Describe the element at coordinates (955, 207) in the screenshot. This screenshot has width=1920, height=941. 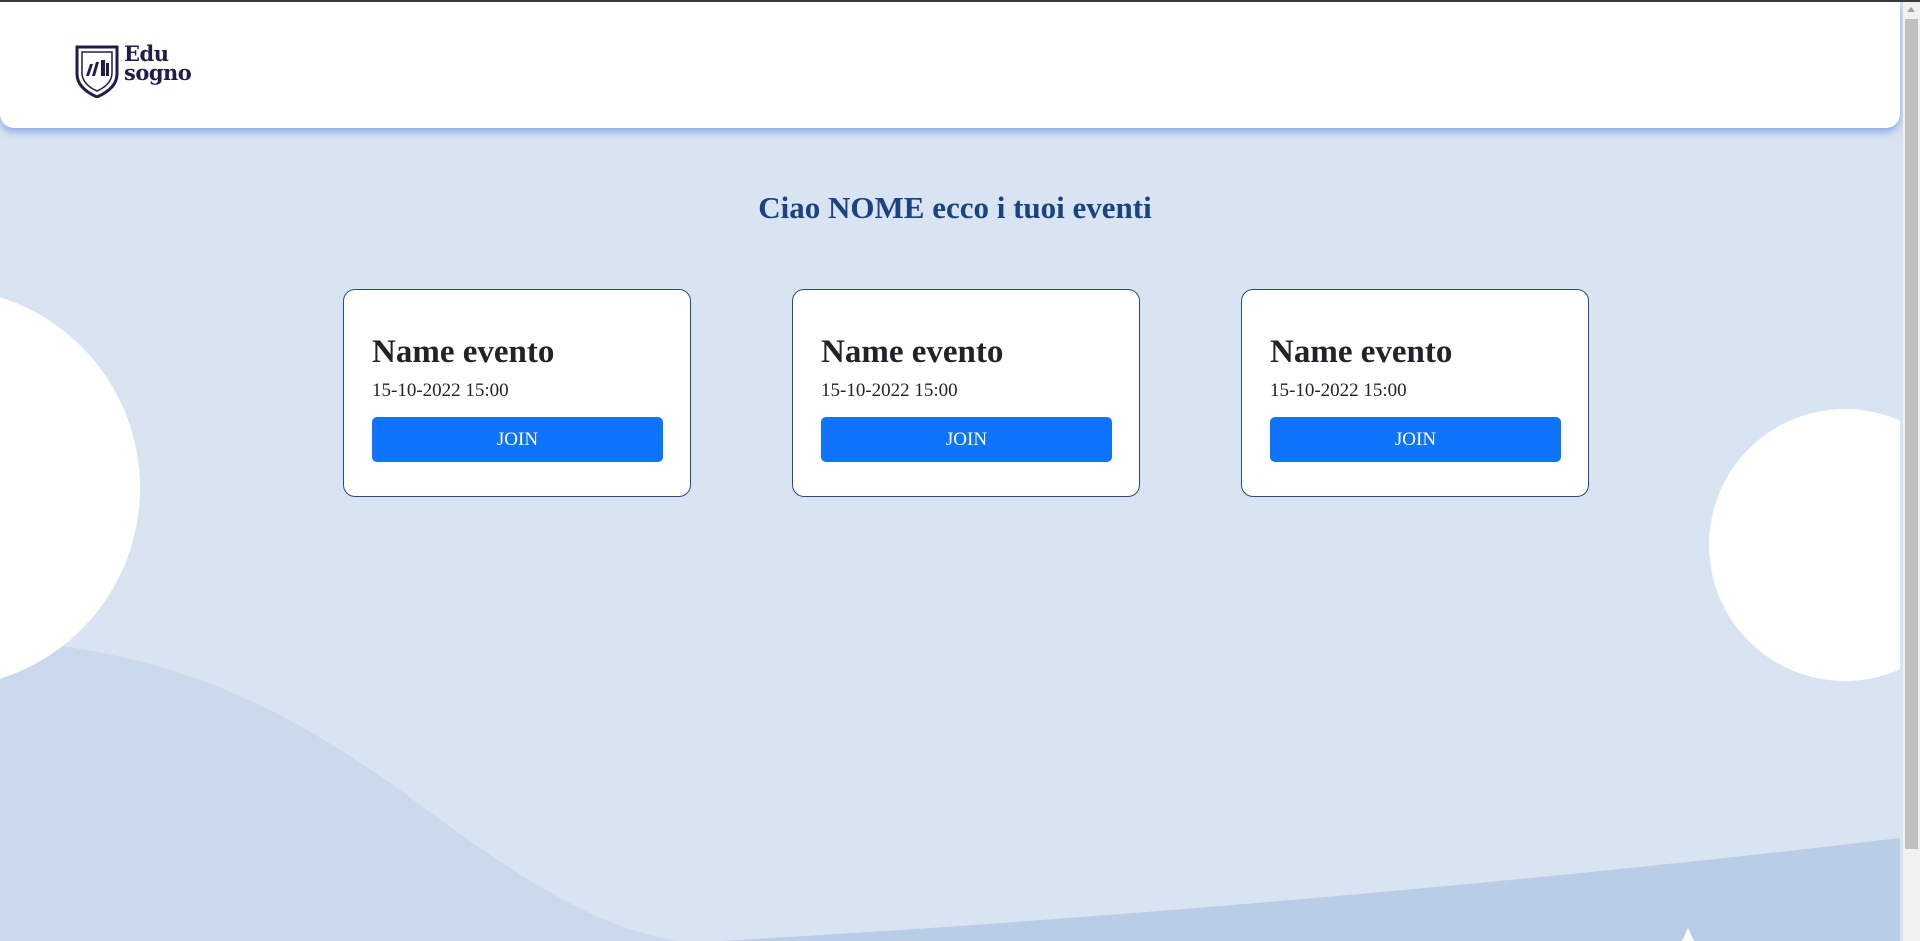
I see `page-greeting: Ciao NOME ecco i tuoi eventi` at that location.